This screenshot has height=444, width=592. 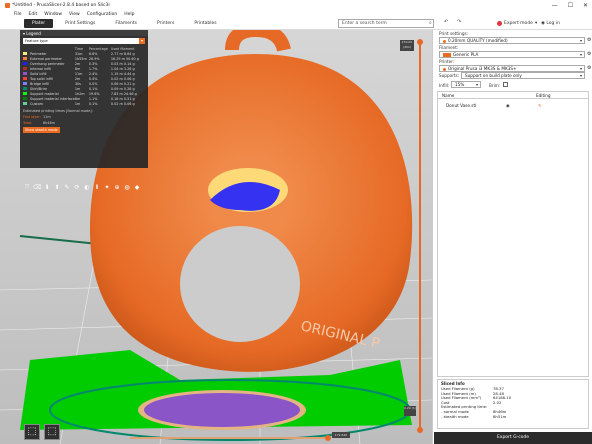 What do you see at coordinates (47, 117) in the screenshot?
I see `first-layer-value: 11m` at bounding box center [47, 117].